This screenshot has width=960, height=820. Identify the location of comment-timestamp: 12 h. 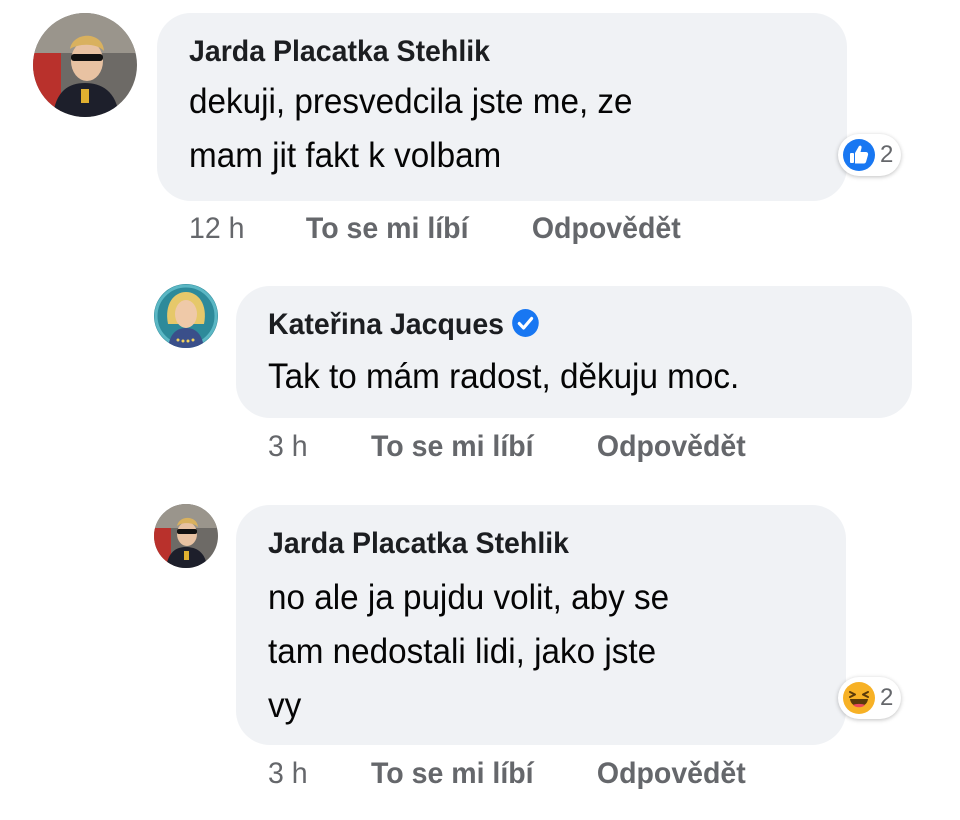
(216, 228).